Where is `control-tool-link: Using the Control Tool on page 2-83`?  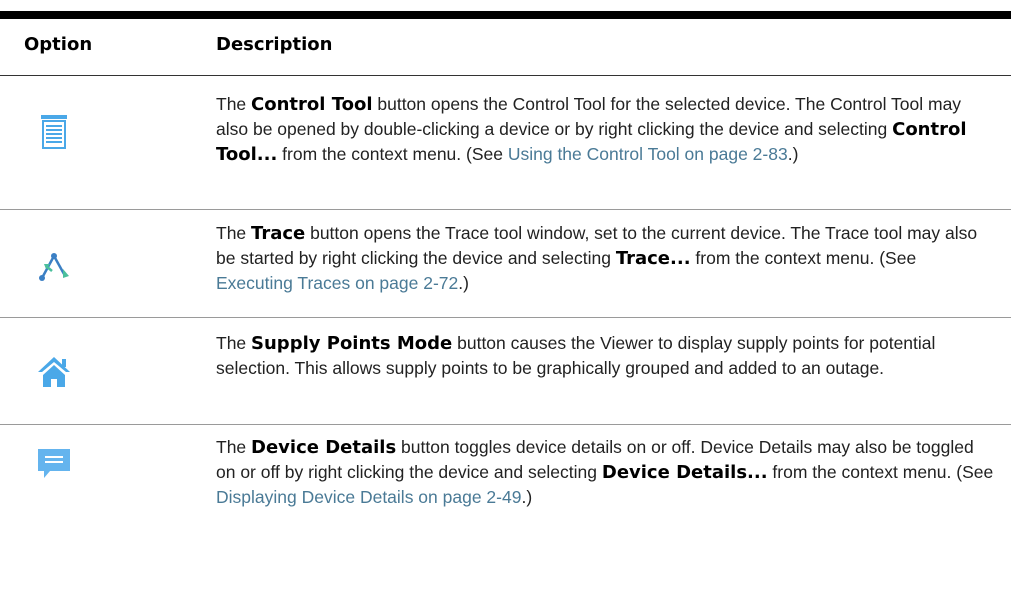
control-tool-link: Using the Control Tool on page 2-83 is located at coordinates (648, 154).